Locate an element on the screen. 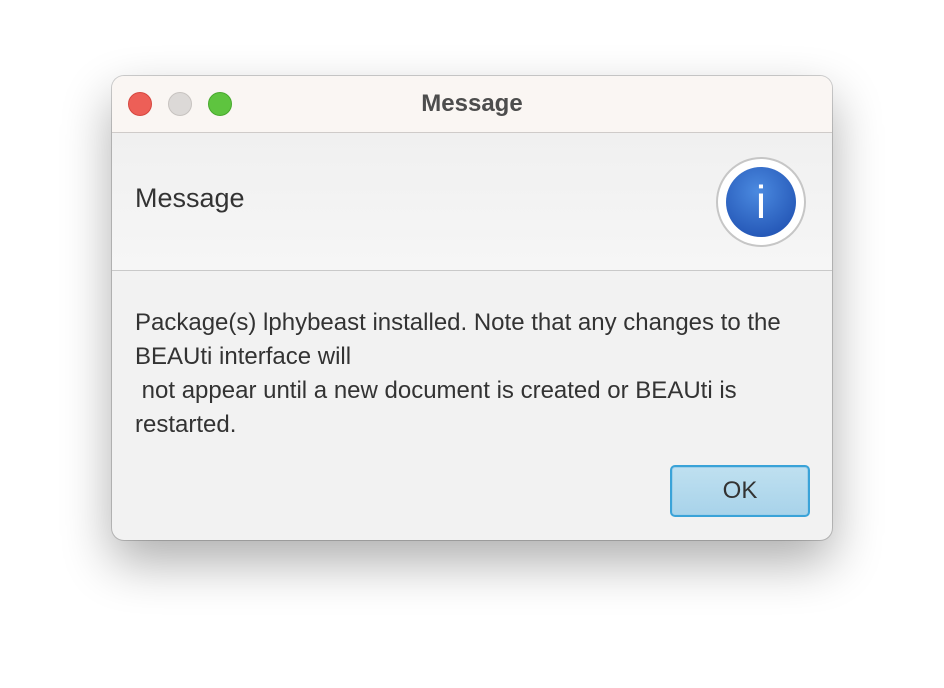 The width and height of the screenshot is (944, 688). message-line: BEAUti interface will is located at coordinates (243, 356).